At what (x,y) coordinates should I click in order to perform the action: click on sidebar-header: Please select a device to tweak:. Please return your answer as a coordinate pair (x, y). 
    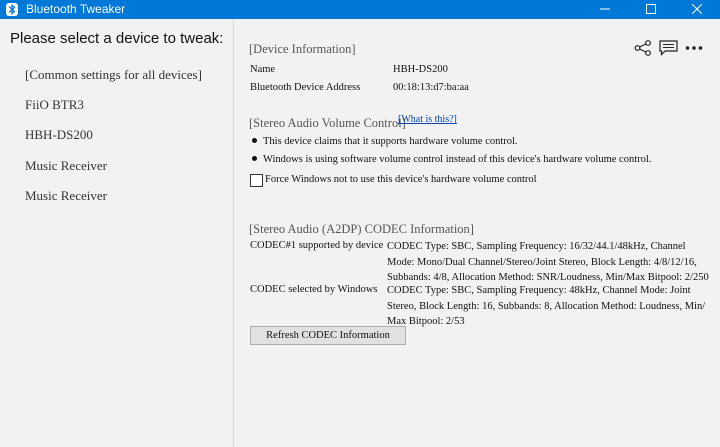
    Looking at the image, I should click on (117, 38).